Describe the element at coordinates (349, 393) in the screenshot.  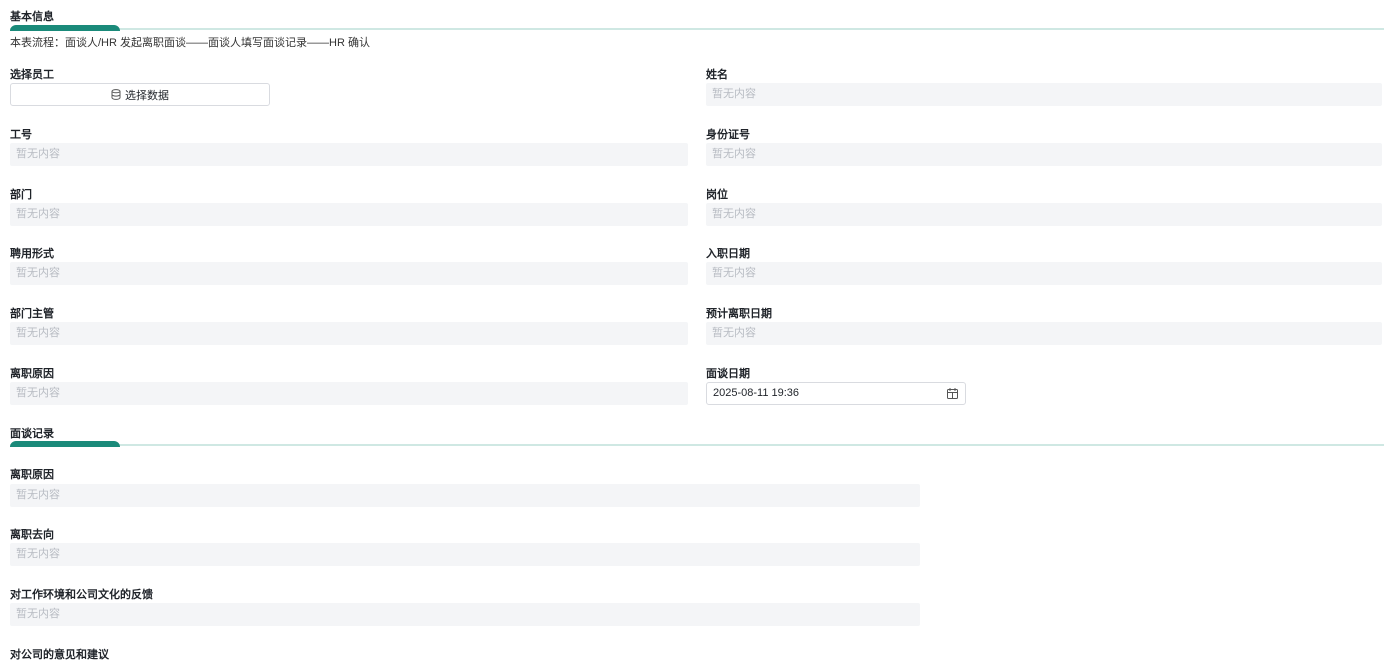
I see `leave-reason-field: 暂无内容` at that location.